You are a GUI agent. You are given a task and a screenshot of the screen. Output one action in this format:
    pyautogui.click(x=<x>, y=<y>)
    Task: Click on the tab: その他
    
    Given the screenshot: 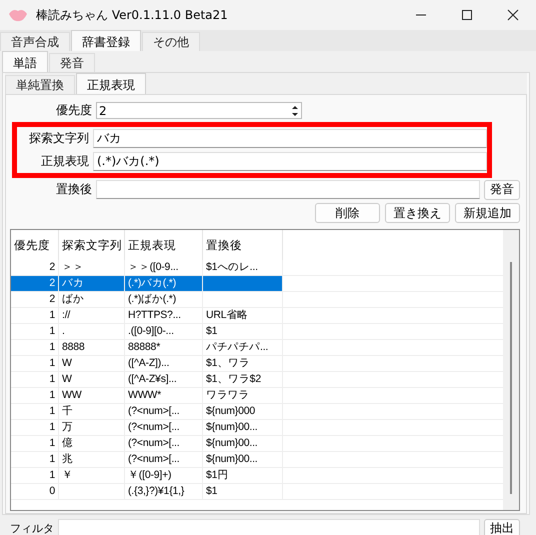 What is the action you would take?
    pyautogui.click(x=171, y=41)
    